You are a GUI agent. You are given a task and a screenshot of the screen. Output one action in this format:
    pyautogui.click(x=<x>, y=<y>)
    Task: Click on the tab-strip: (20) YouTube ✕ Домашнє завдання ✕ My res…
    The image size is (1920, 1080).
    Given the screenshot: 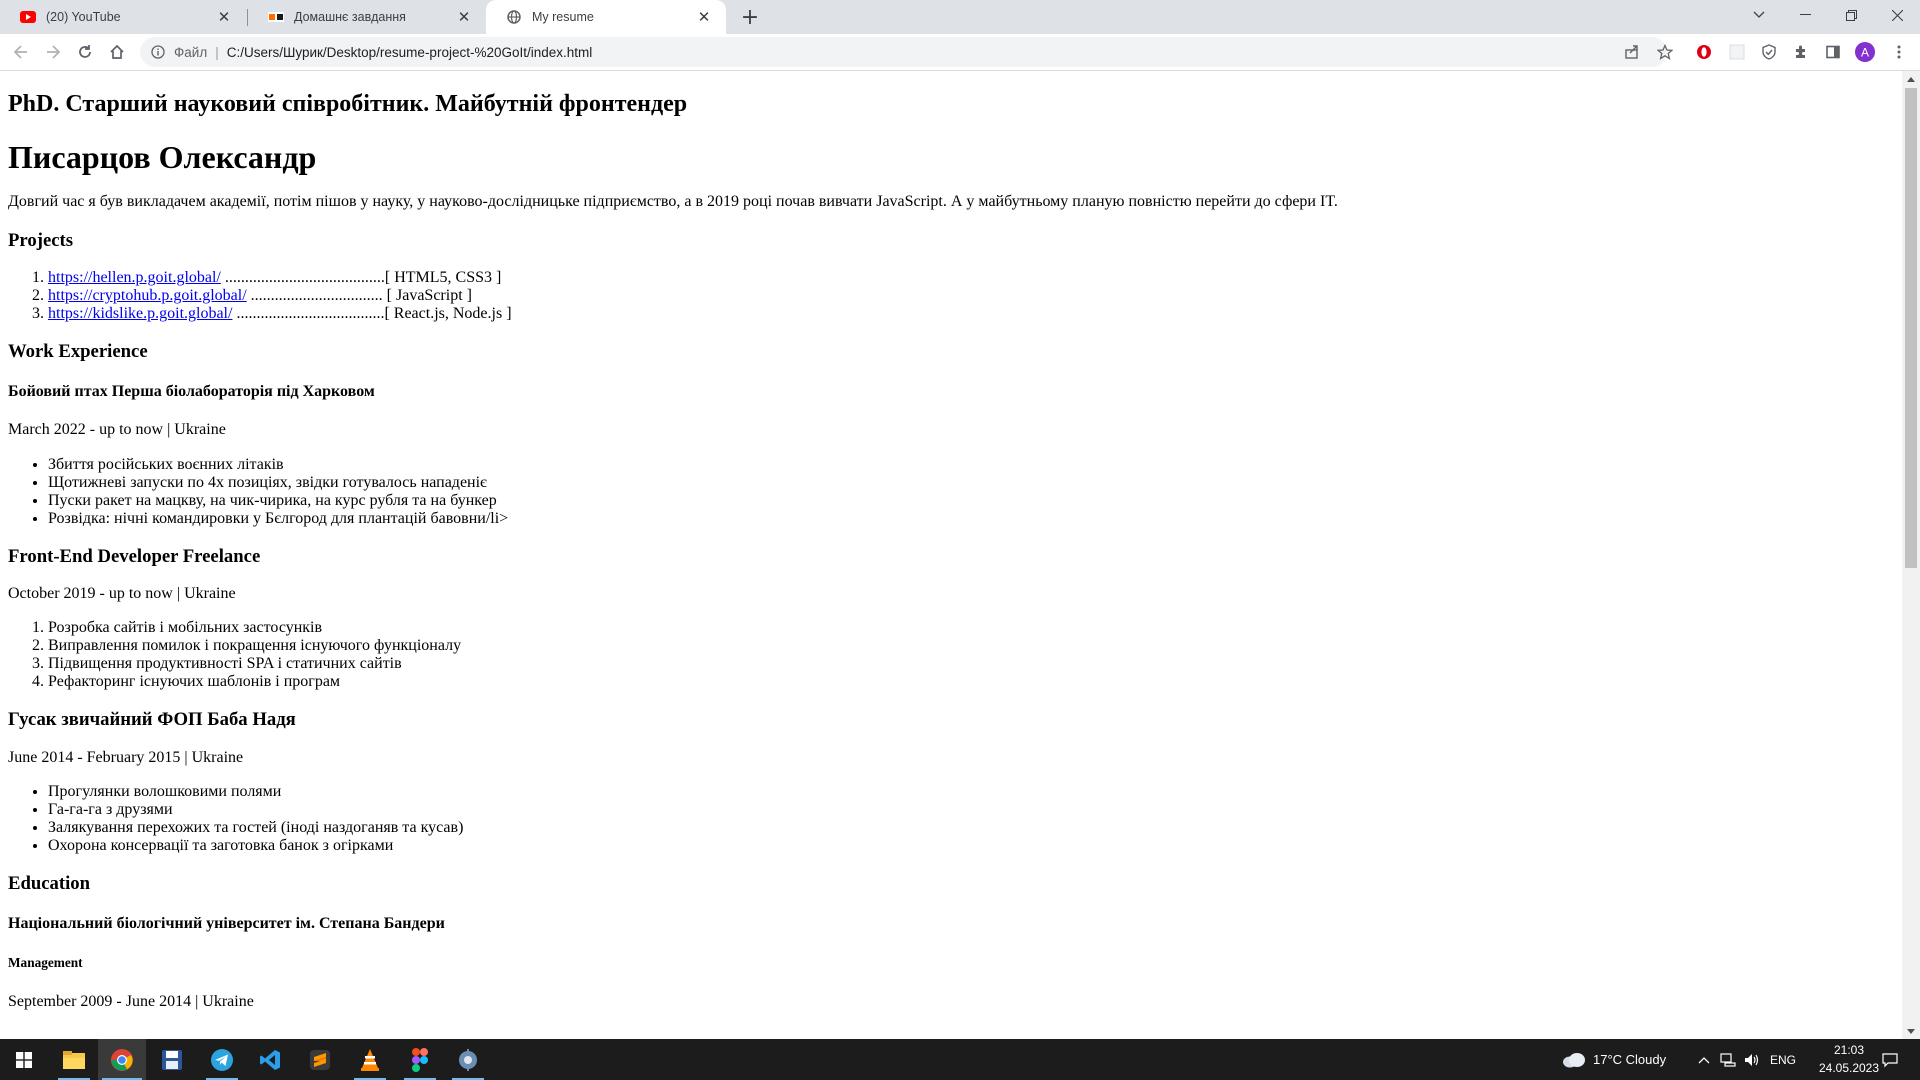 What is the action you would take?
    pyautogui.click(x=960, y=17)
    